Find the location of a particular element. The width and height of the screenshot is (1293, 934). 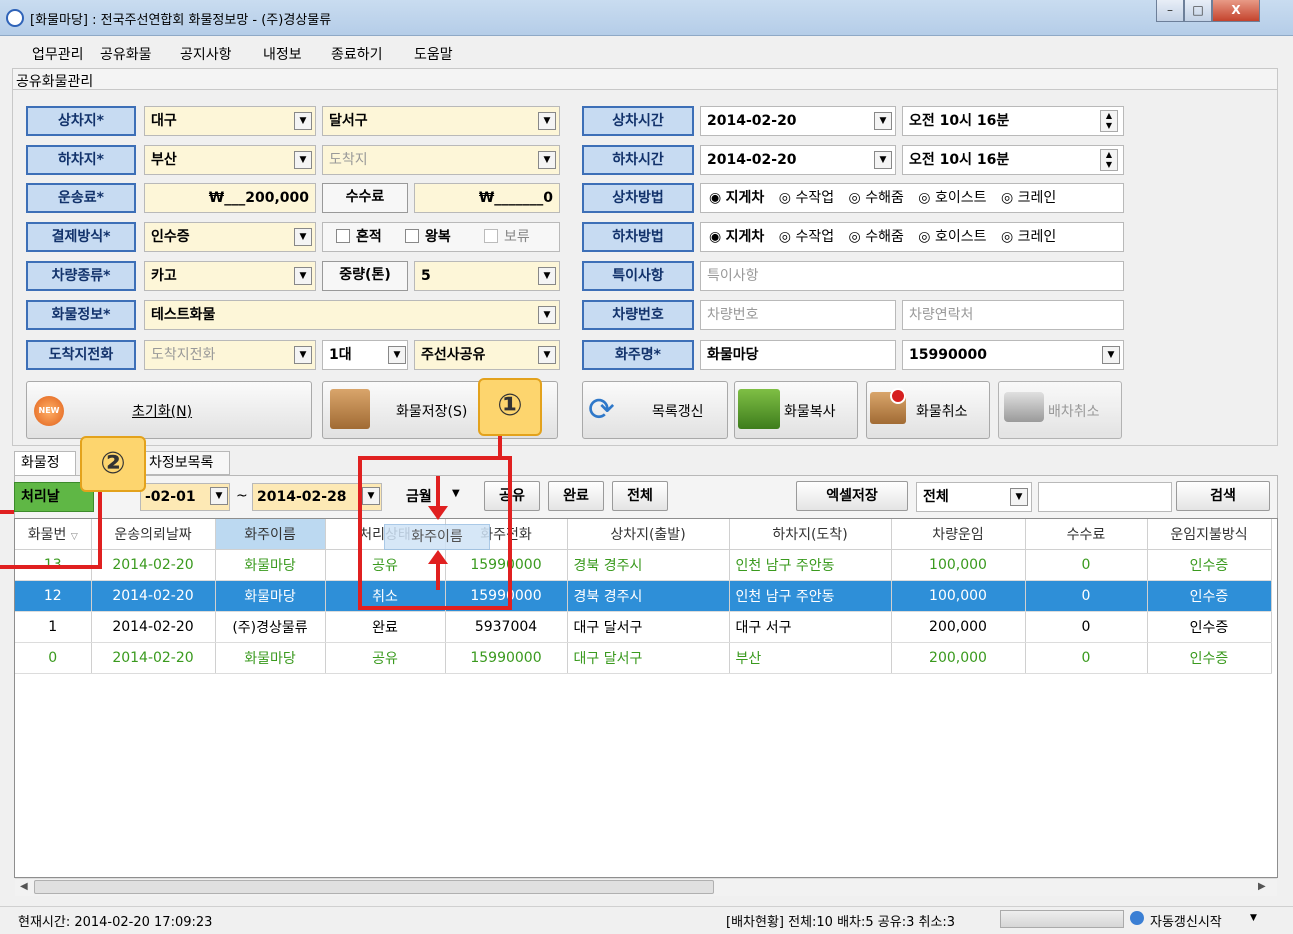

cell-date: 2014-02-20 is located at coordinates (153, 565).